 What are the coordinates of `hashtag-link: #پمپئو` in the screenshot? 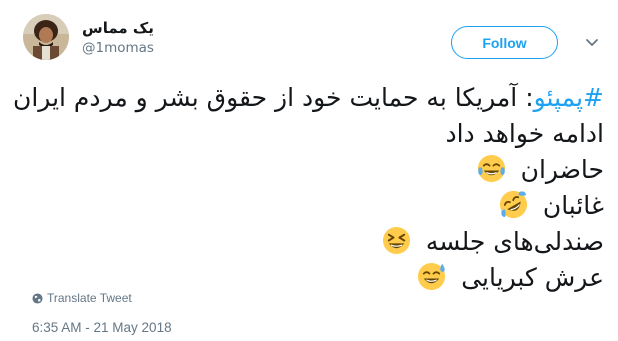 It's located at (569, 97).